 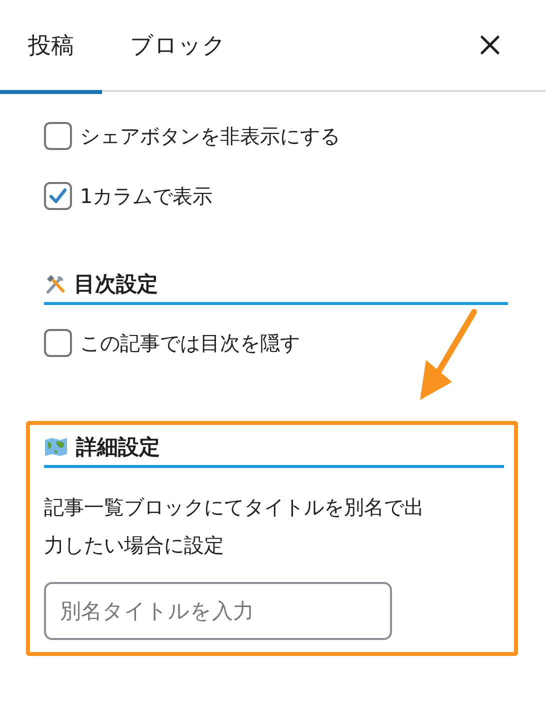 I want to click on description-text: 記事一覧ブロックにてタイトルを別名で出力したい場合に設定, so click(x=234, y=526).